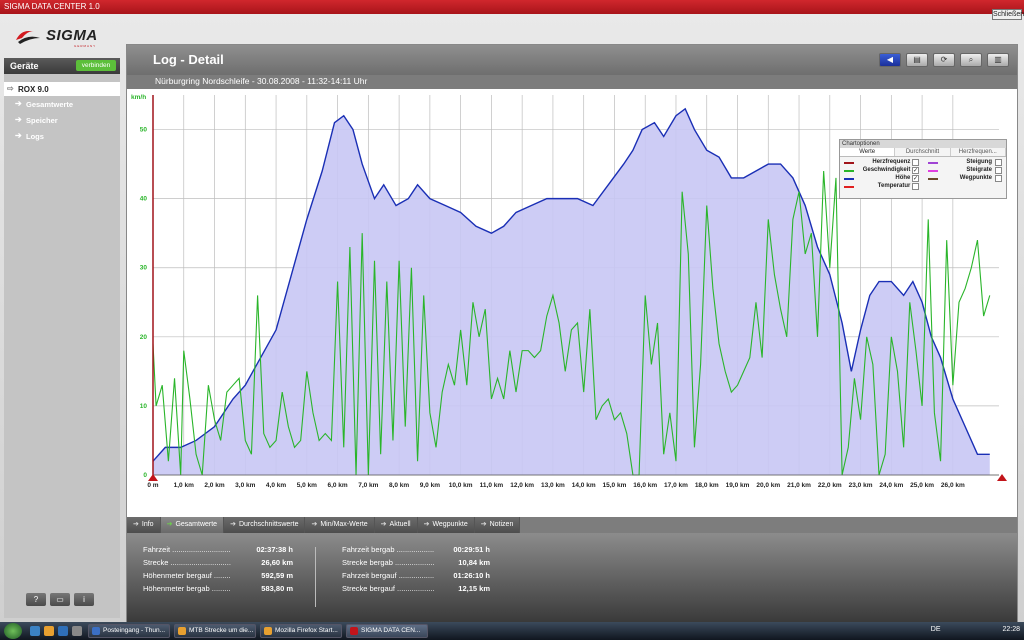 This screenshot has width=1024, height=640. What do you see at coordinates (975, 629) in the screenshot?
I see `system-tray: DE 22:28` at bounding box center [975, 629].